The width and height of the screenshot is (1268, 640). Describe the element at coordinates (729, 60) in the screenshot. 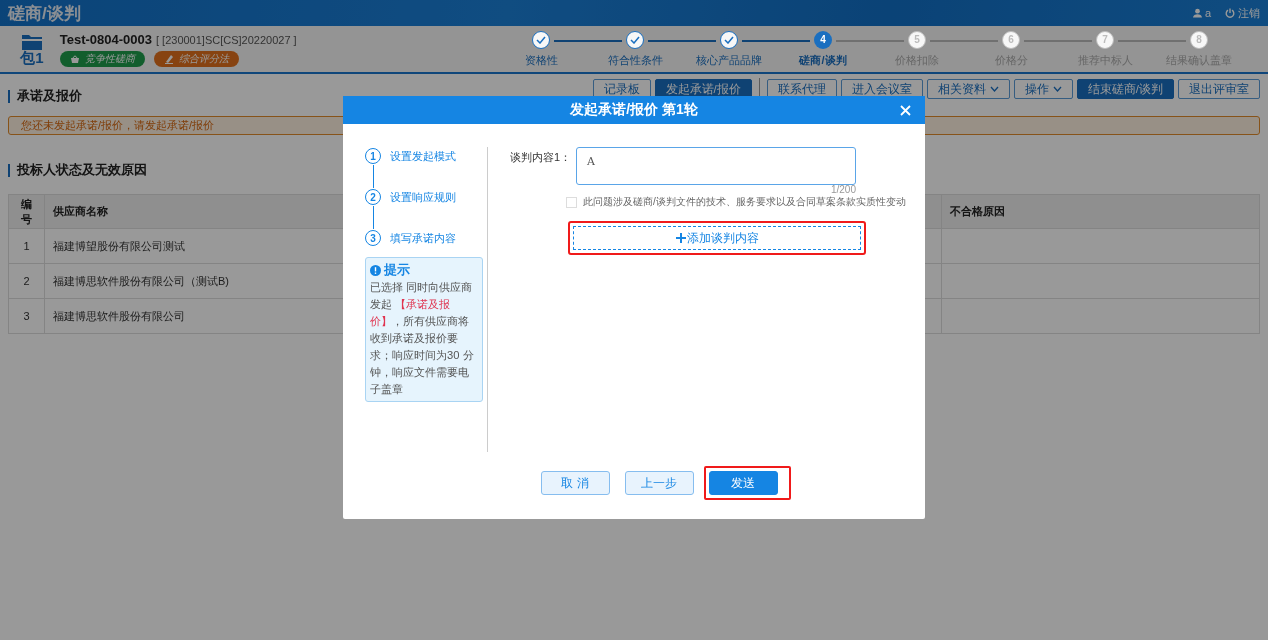

I see `step-label: 核心产品品牌` at that location.